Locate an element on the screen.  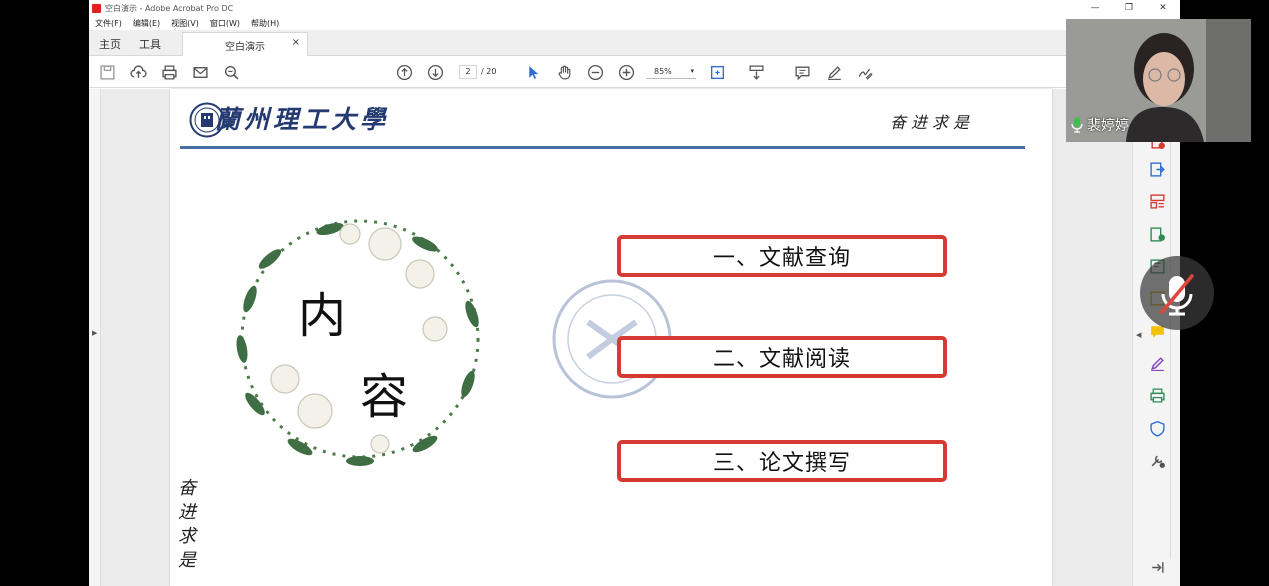
menu-bar: 文件(F) 编辑(E) 视图(V) 窗口(W) 帮助(H) is located at coordinates (634, 23).